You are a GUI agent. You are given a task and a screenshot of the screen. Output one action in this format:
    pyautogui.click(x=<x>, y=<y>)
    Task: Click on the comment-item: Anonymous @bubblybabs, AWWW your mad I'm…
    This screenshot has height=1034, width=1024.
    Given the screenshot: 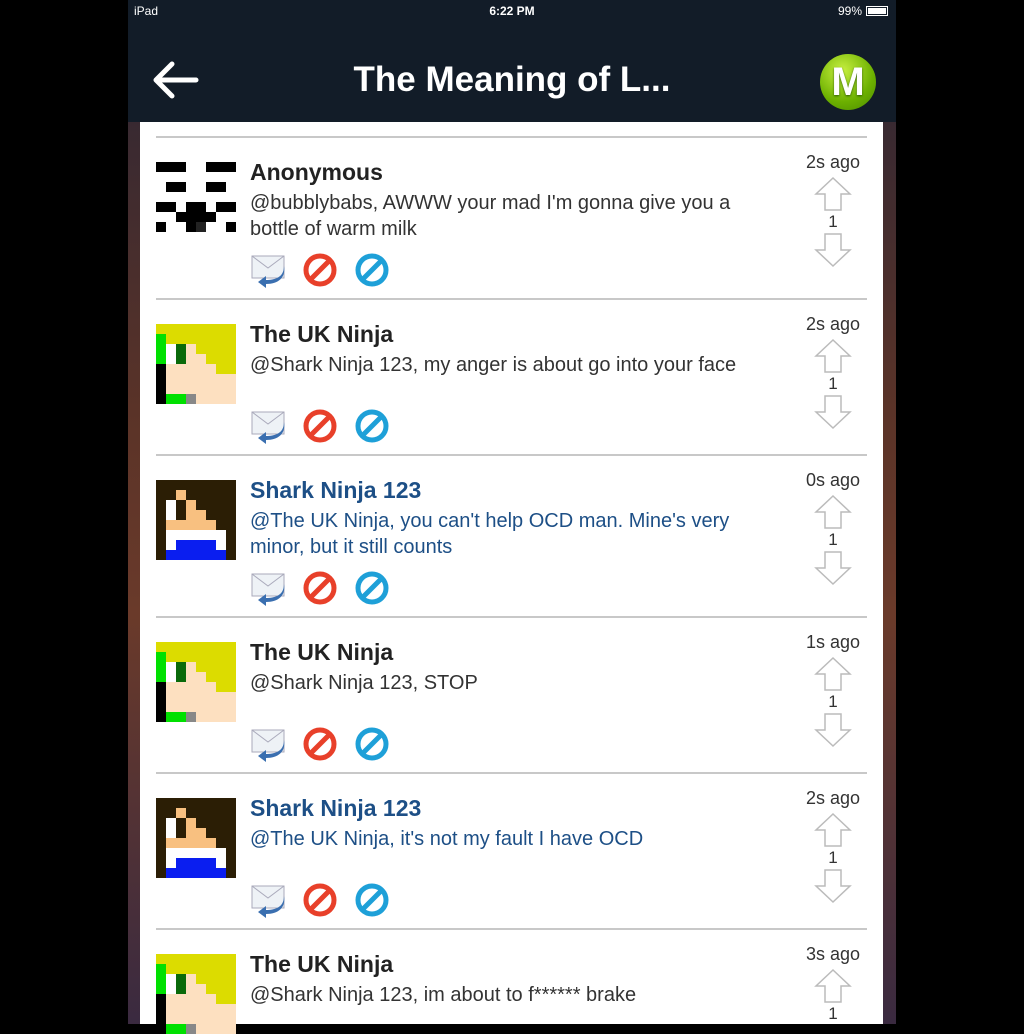 What is the action you would take?
    pyautogui.click(x=511, y=217)
    